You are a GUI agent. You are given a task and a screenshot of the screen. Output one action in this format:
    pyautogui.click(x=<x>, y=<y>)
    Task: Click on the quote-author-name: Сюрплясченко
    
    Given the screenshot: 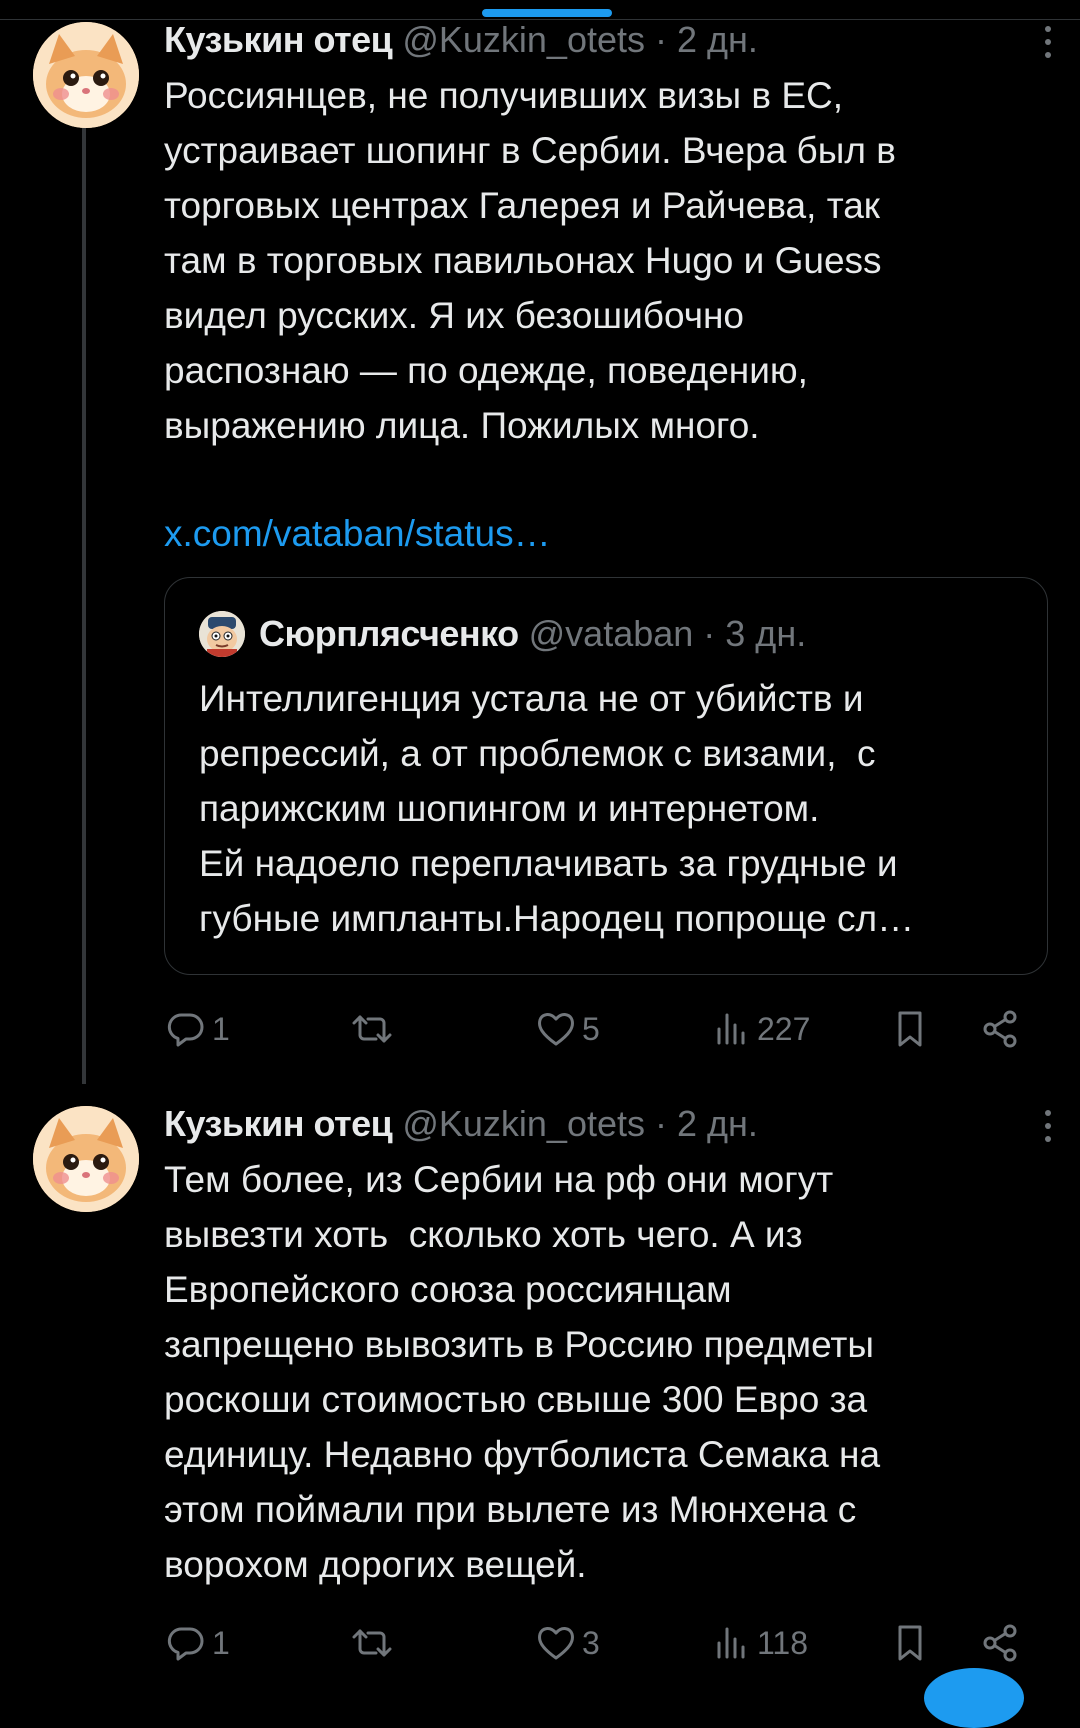 What is the action you would take?
    pyautogui.click(x=389, y=633)
    